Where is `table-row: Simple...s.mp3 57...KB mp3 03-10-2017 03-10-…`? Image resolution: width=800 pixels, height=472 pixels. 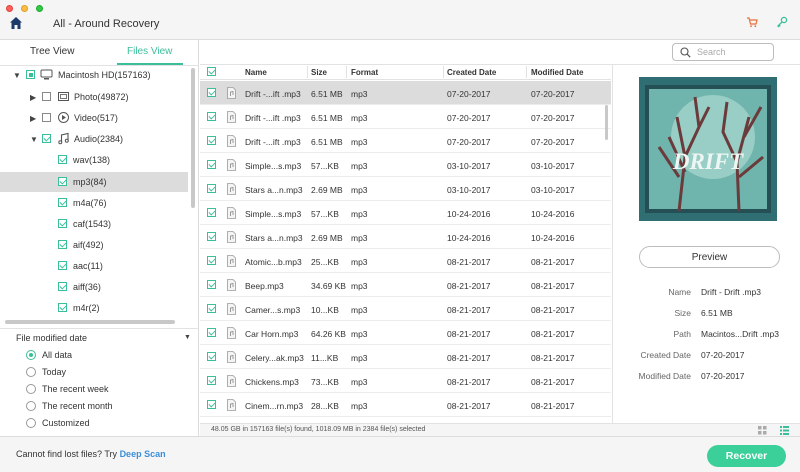 table-row: Simple...s.mp3 57...KB mp3 03-10-2017 03-10-… is located at coordinates (405, 165).